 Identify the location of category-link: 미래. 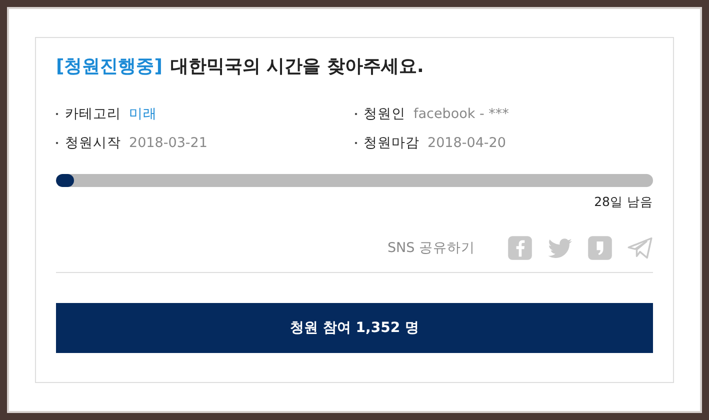
(143, 114).